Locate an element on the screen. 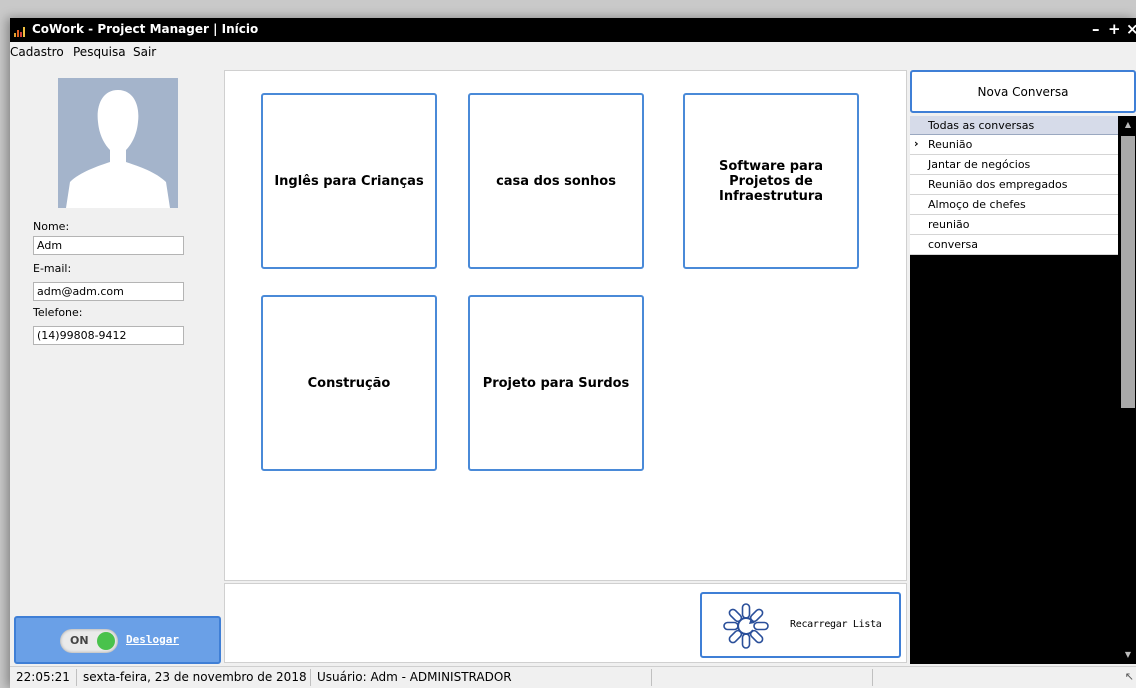  phone-label: Telefone: is located at coordinates (58, 312).